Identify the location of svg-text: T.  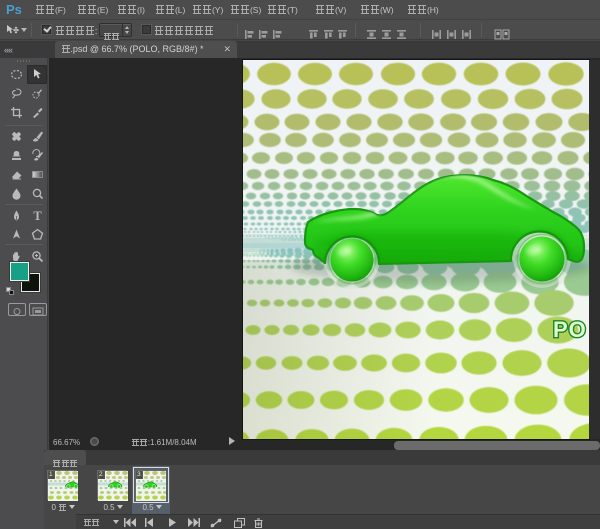
(37, 215).